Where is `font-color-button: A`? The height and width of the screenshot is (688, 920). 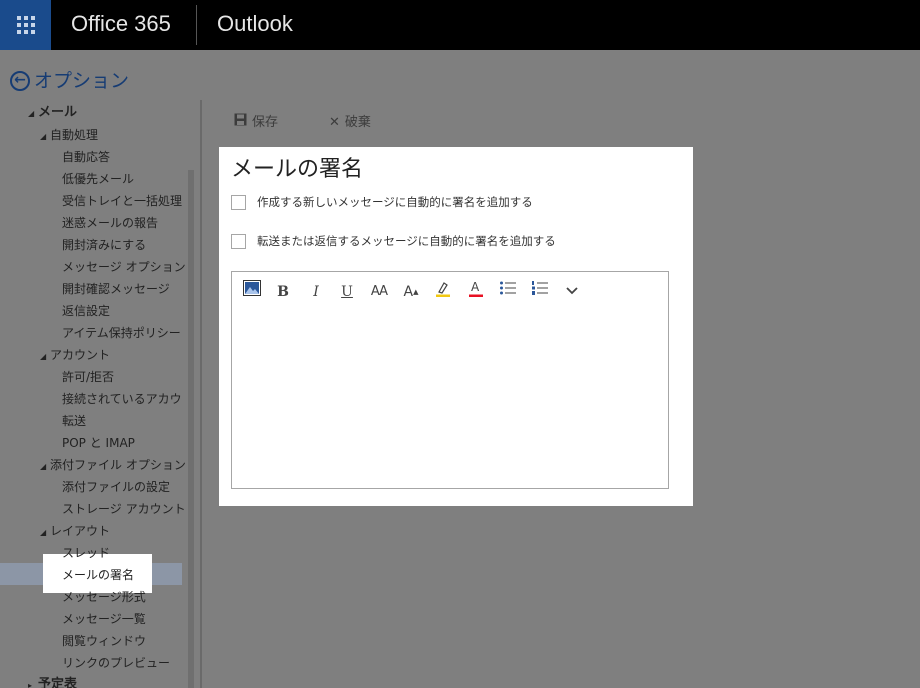 font-color-button: A is located at coordinates (476, 292).